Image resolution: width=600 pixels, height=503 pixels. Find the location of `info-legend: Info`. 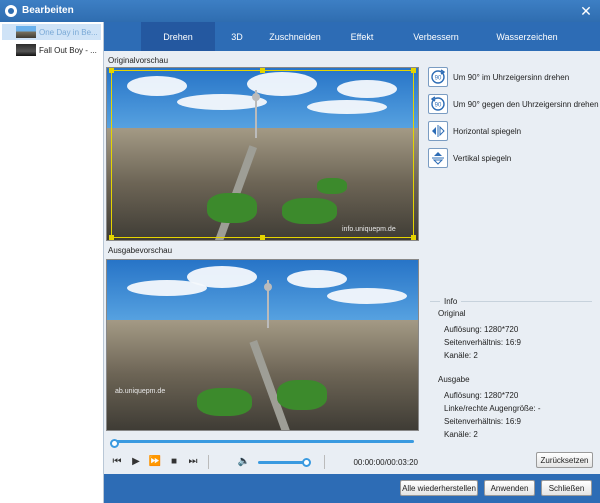

info-legend: Info is located at coordinates (451, 301).